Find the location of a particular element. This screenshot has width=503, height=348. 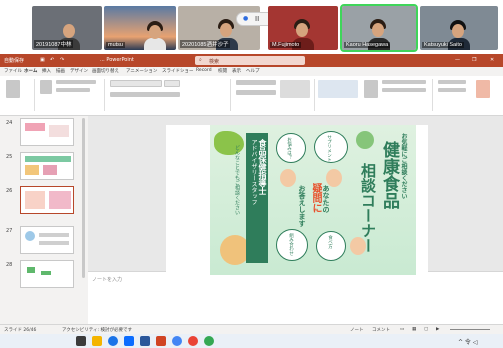

replace-button is located at coordinates (452, 90).